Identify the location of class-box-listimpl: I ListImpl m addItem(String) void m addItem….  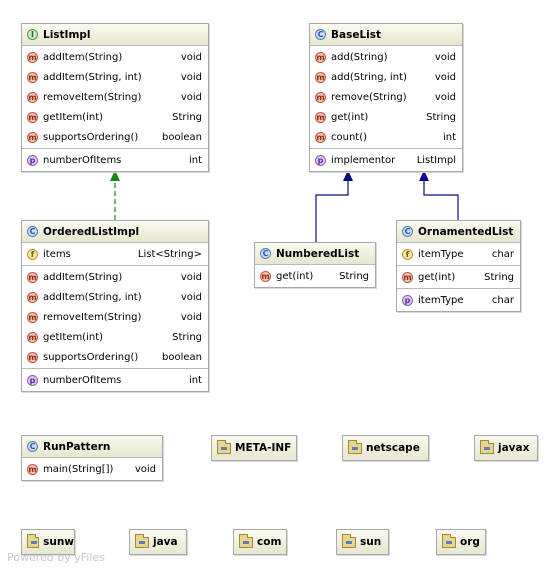
(115, 97).